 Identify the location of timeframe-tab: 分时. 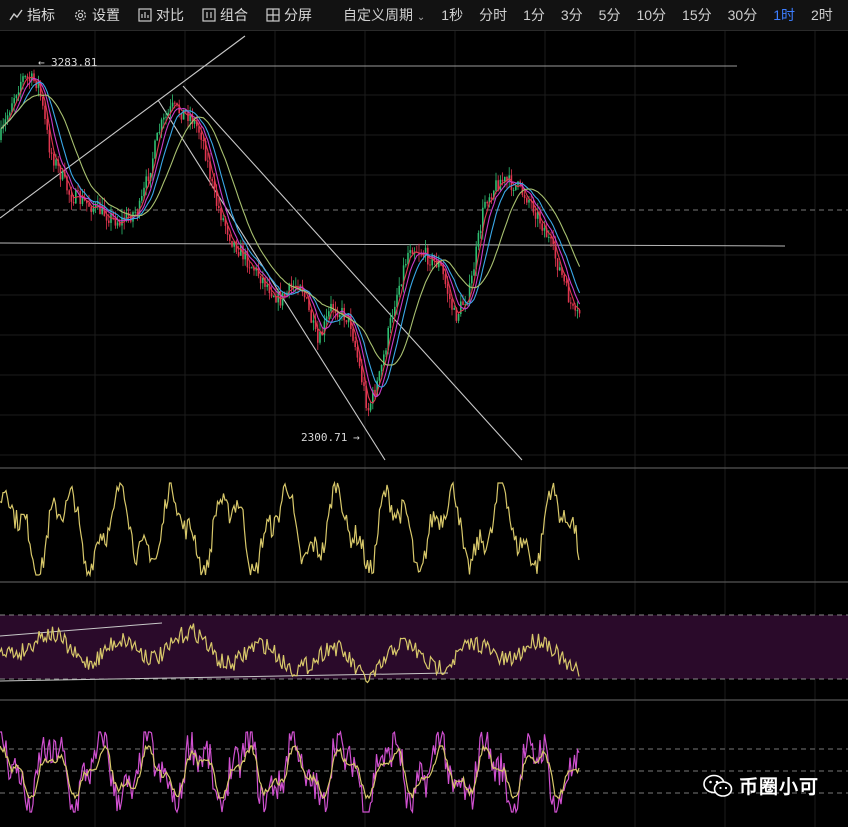
(493, 15).